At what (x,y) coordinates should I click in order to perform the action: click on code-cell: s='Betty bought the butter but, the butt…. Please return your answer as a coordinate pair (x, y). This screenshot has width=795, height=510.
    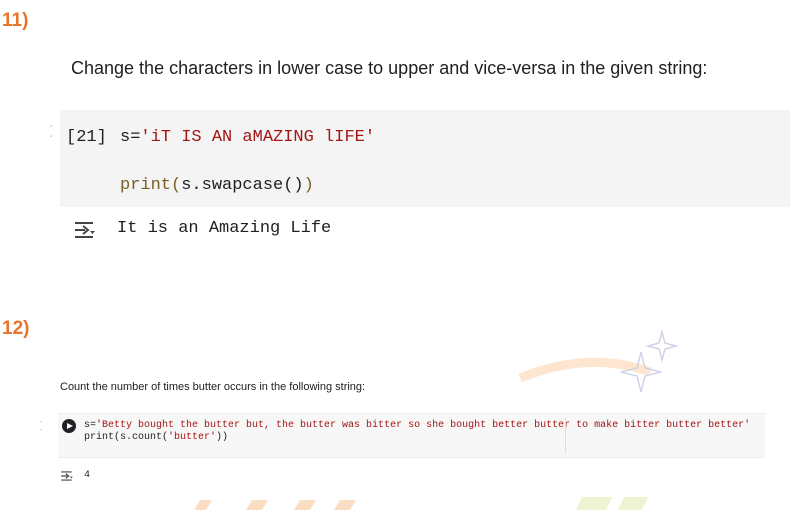
    Looking at the image, I should click on (411, 435).